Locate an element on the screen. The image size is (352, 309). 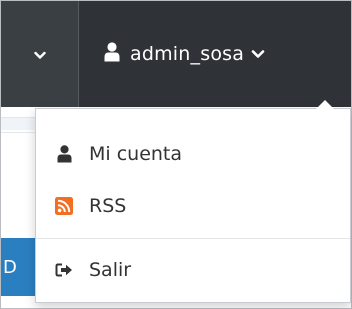
menu-item-label: Mi cuenta is located at coordinates (136, 154).